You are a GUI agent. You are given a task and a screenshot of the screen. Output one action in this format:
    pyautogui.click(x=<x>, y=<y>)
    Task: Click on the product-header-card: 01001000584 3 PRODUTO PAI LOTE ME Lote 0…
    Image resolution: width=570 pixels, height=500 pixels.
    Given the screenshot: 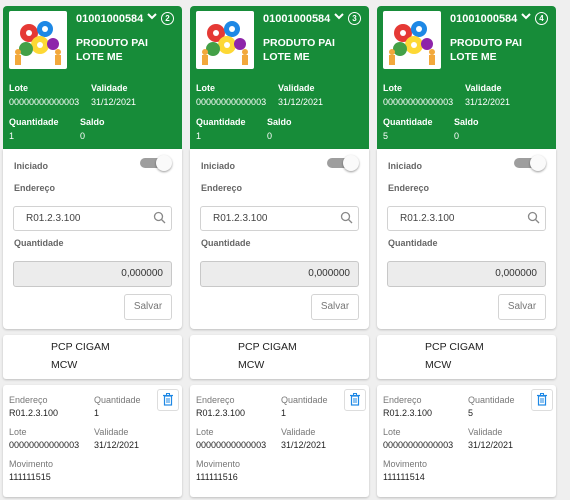 What is the action you would take?
    pyautogui.click(x=279, y=77)
    